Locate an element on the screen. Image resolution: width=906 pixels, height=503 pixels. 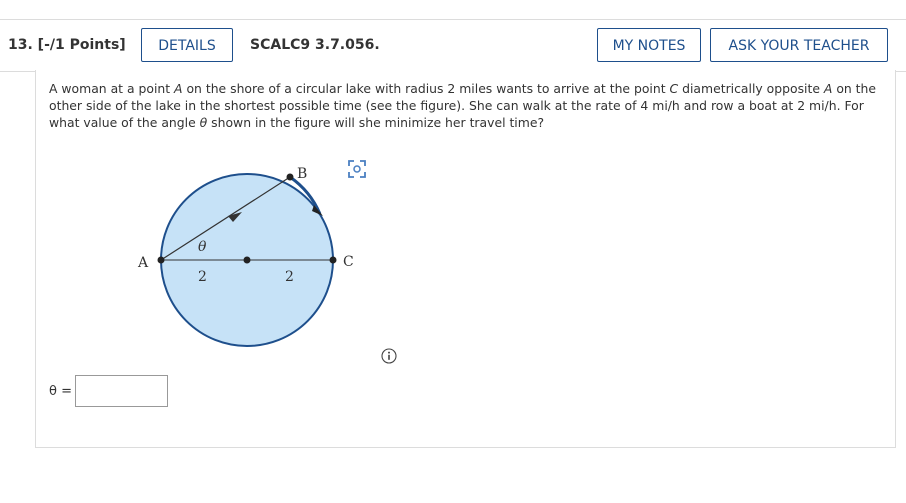
label-theta: θ is located at coordinates (202, 247).